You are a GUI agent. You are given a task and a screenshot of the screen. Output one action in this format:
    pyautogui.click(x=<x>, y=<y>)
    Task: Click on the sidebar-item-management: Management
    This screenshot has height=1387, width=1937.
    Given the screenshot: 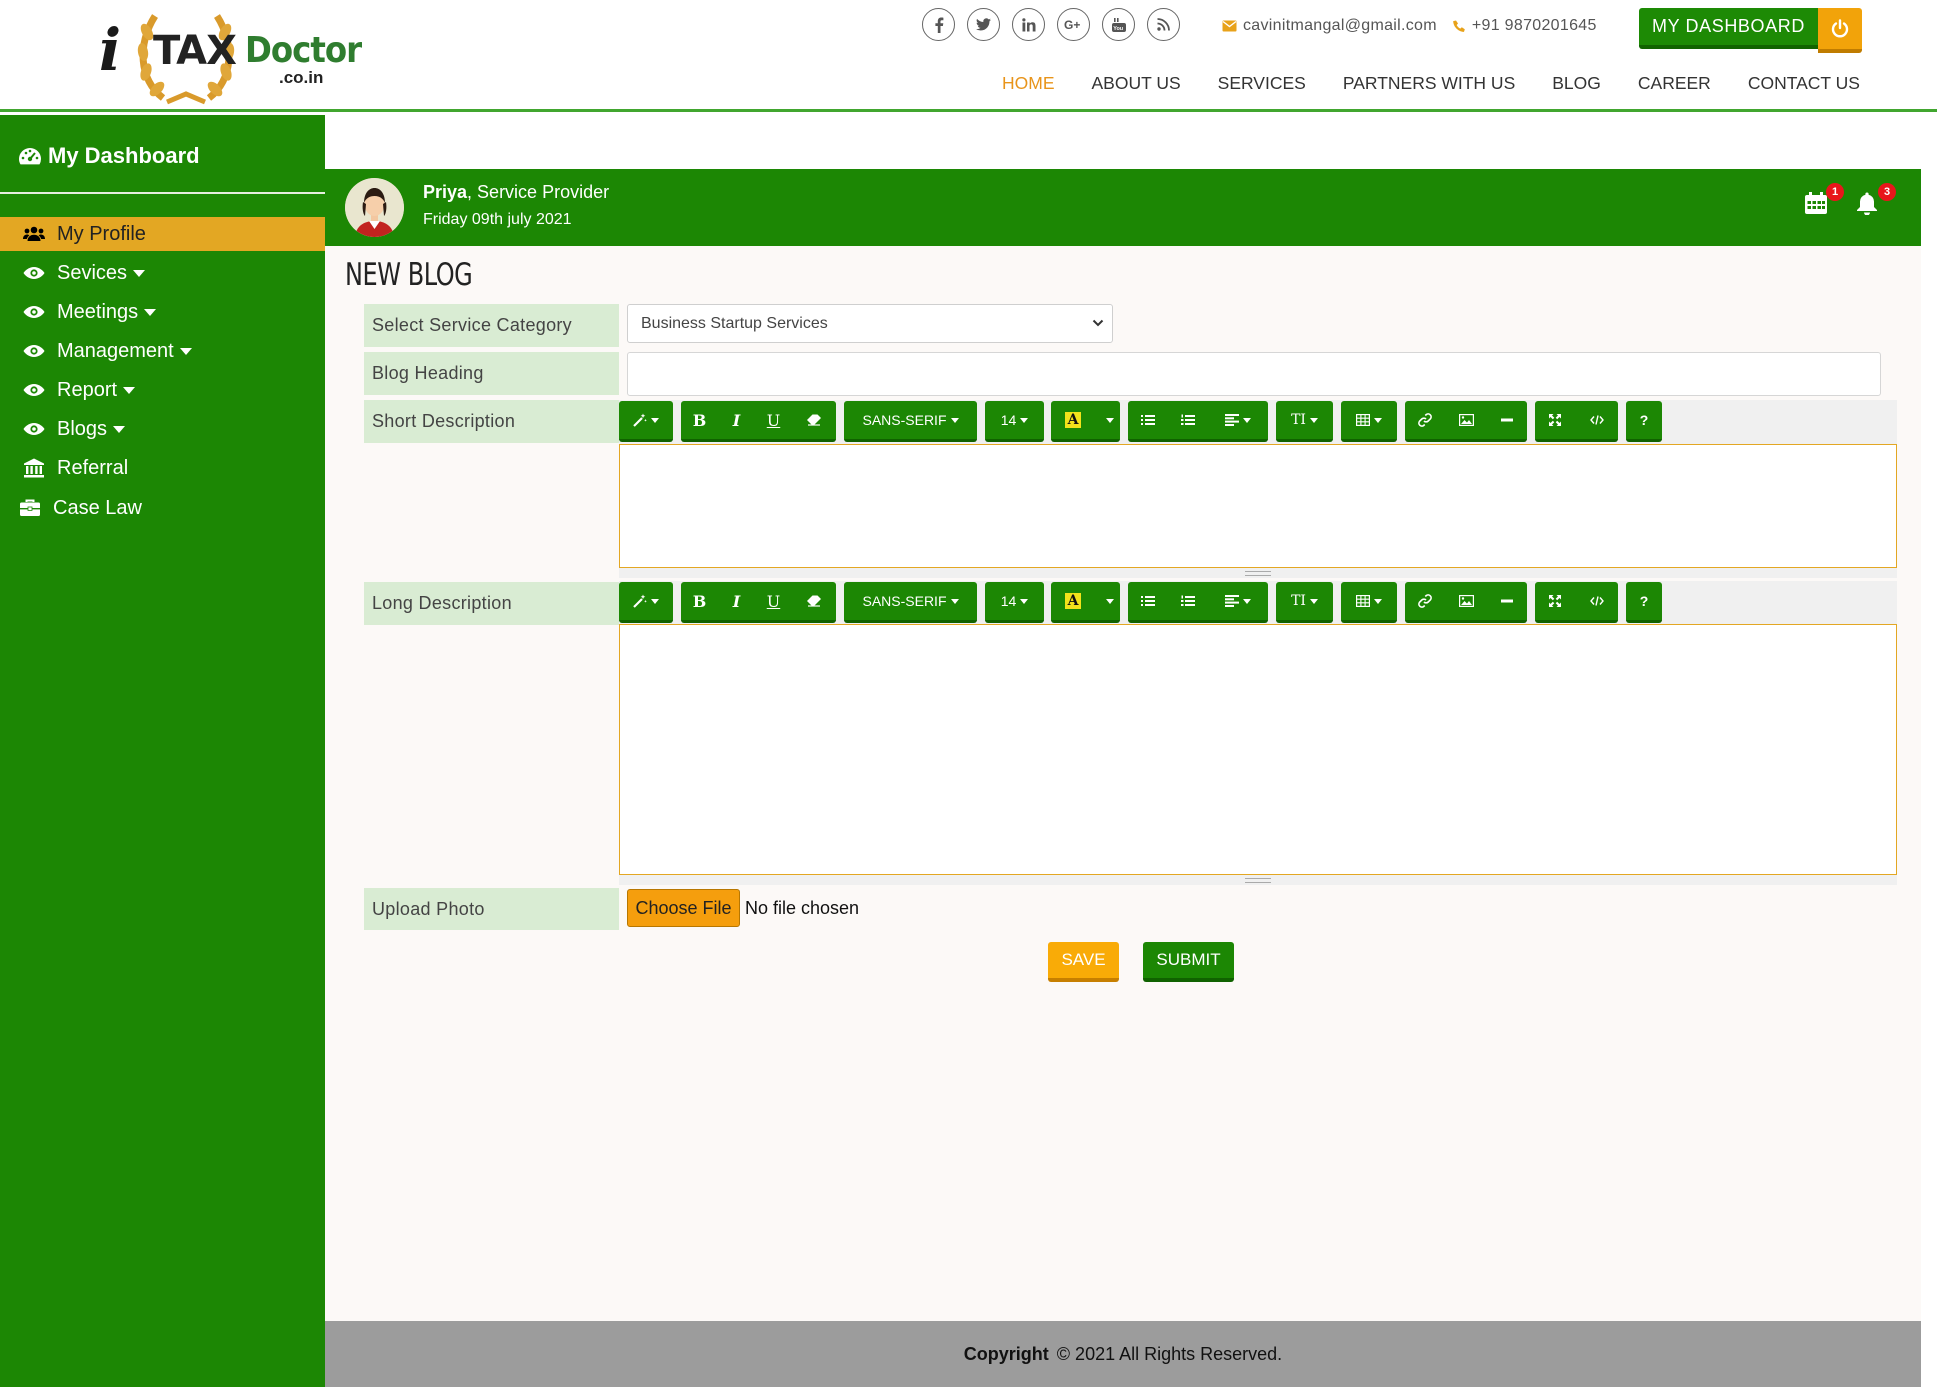 What is the action you would take?
    pyautogui.click(x=162, y=351)
    